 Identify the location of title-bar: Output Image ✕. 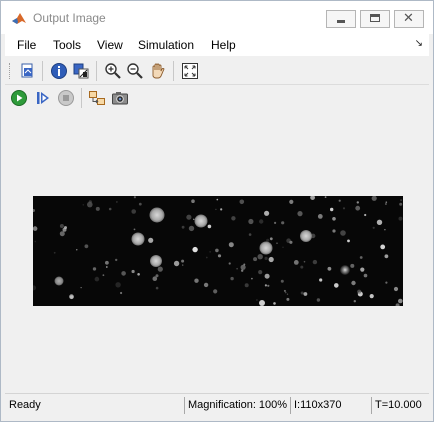
(217, 17).